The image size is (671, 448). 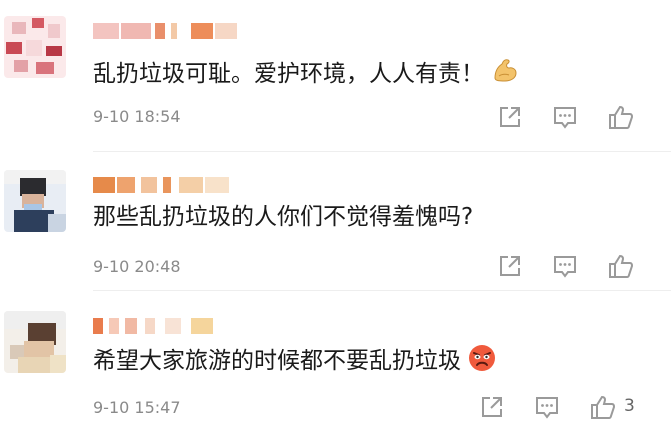 I want to click on comment-text: 希望大家旅游的时候都不要乱扔垃圾, so click(x=295, y=359).